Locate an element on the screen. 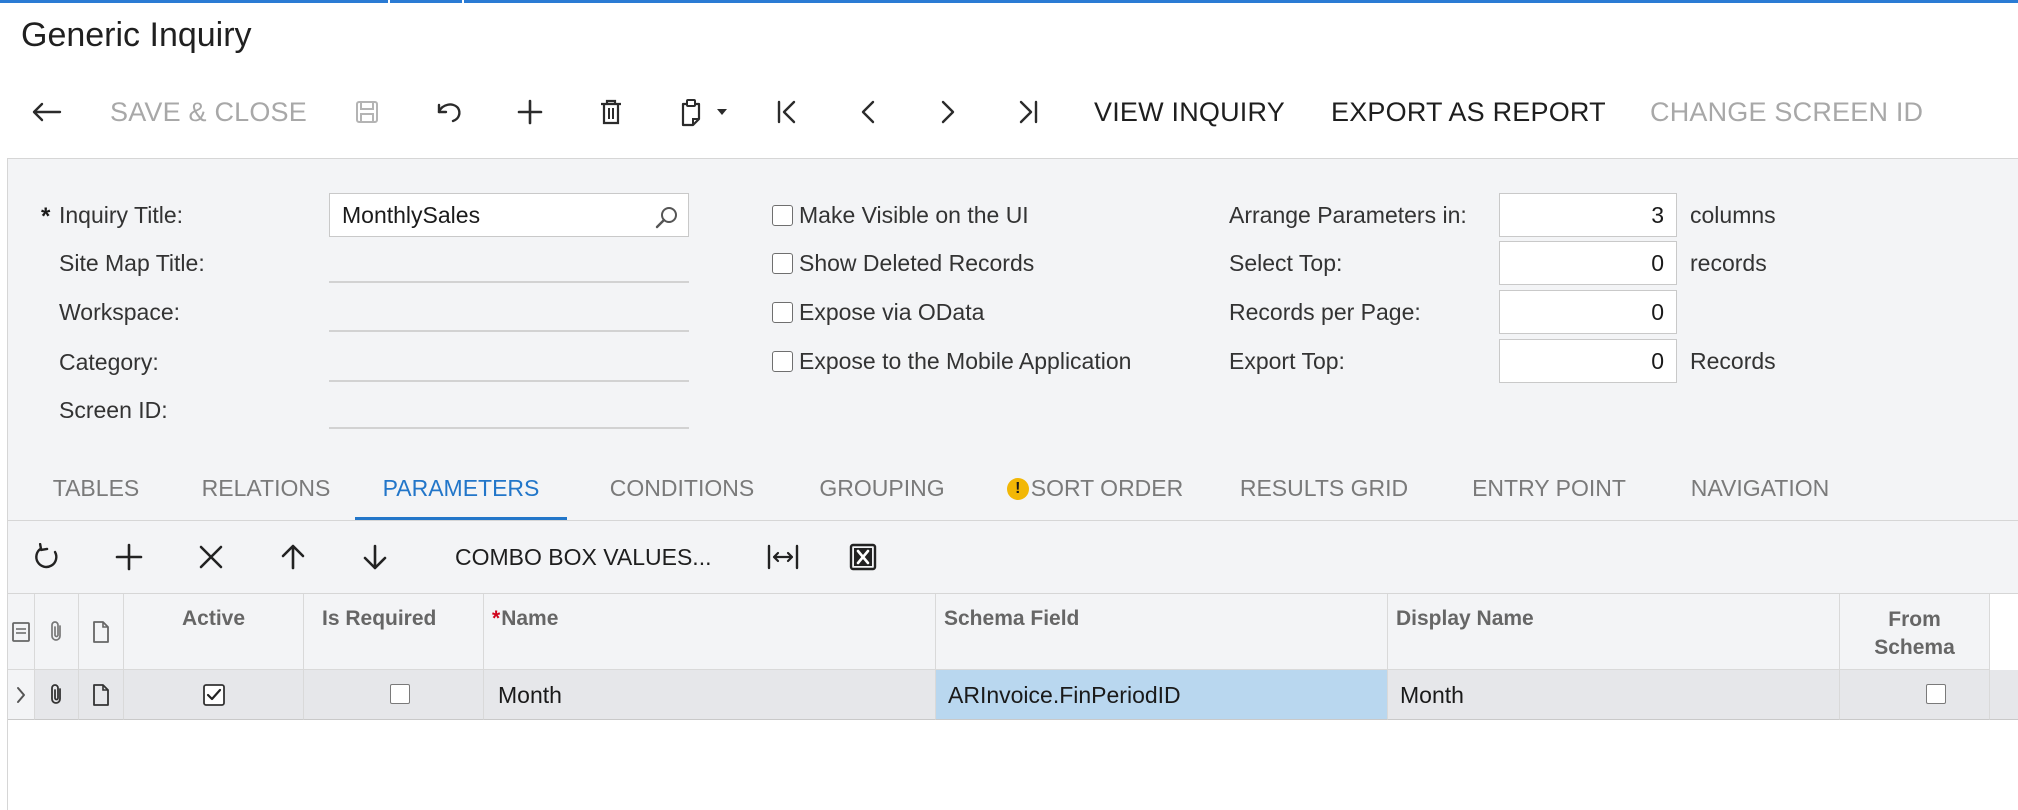 The height and width of the screenshot is (810, 2018). tab-sort-order-label: SORT ORDER is located at coordinates (1107, 488).